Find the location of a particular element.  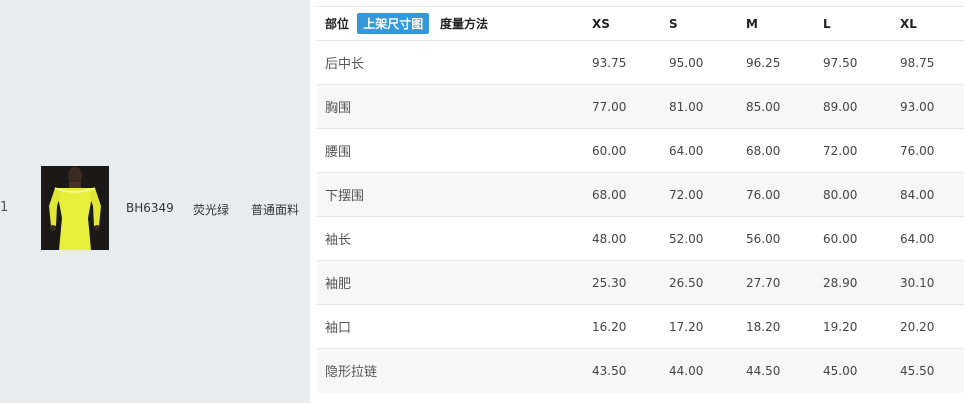

cell-l: 97.50 is located at coordinates (861, 62).